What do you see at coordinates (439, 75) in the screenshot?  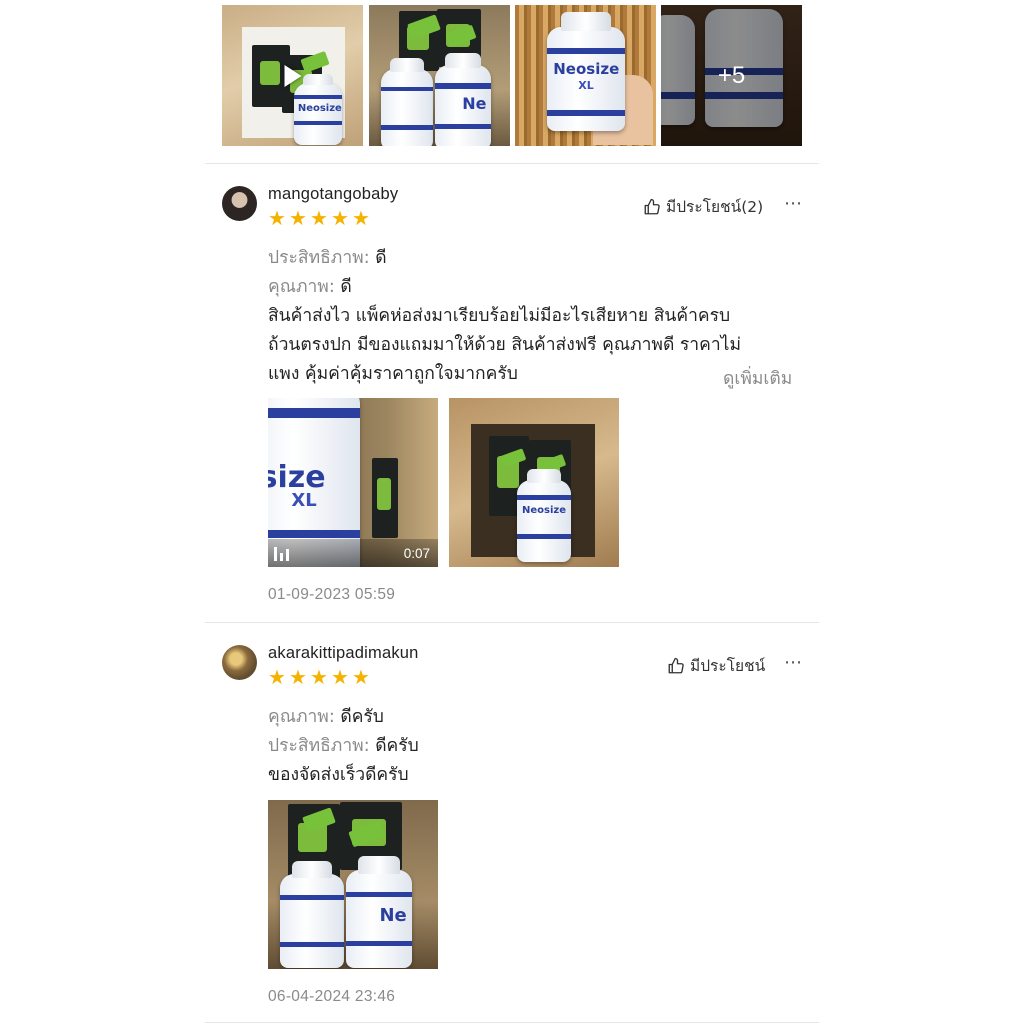 I see `gallery-image-2: Ne` at bounding box center [439, 75].